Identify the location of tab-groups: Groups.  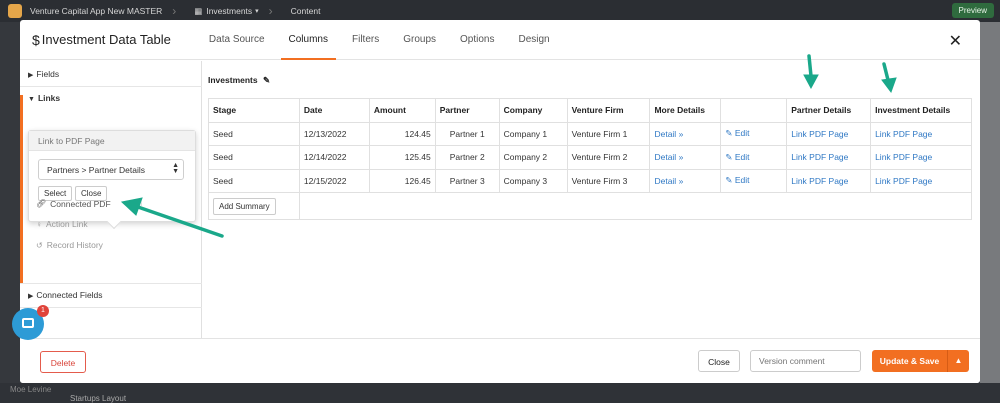
(419, 40).